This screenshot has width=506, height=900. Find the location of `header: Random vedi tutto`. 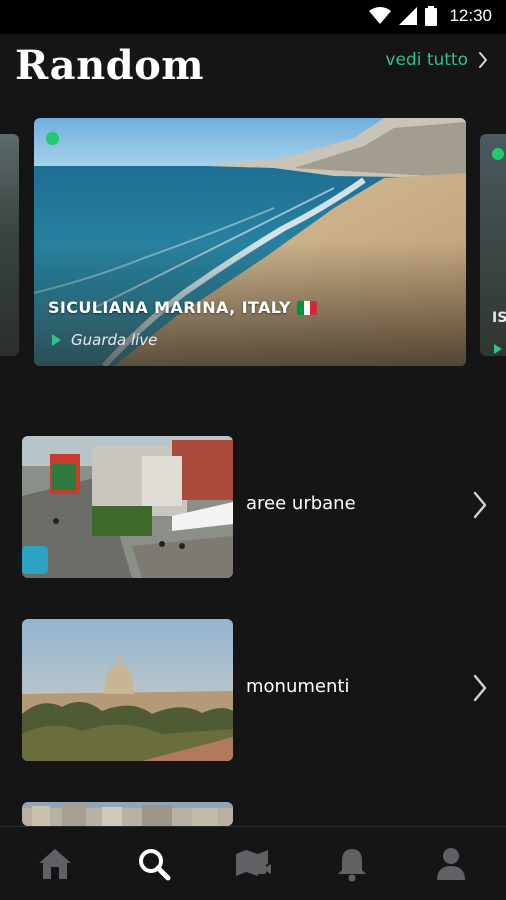

header: Random vedi tutto is located at coordinates (253, 69).